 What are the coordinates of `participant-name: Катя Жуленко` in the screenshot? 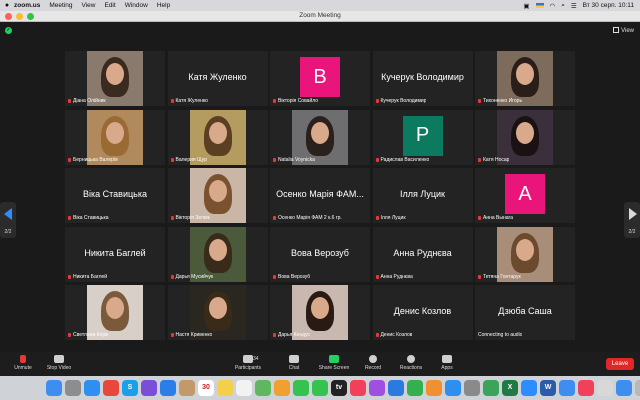 It's located at (191, 101).